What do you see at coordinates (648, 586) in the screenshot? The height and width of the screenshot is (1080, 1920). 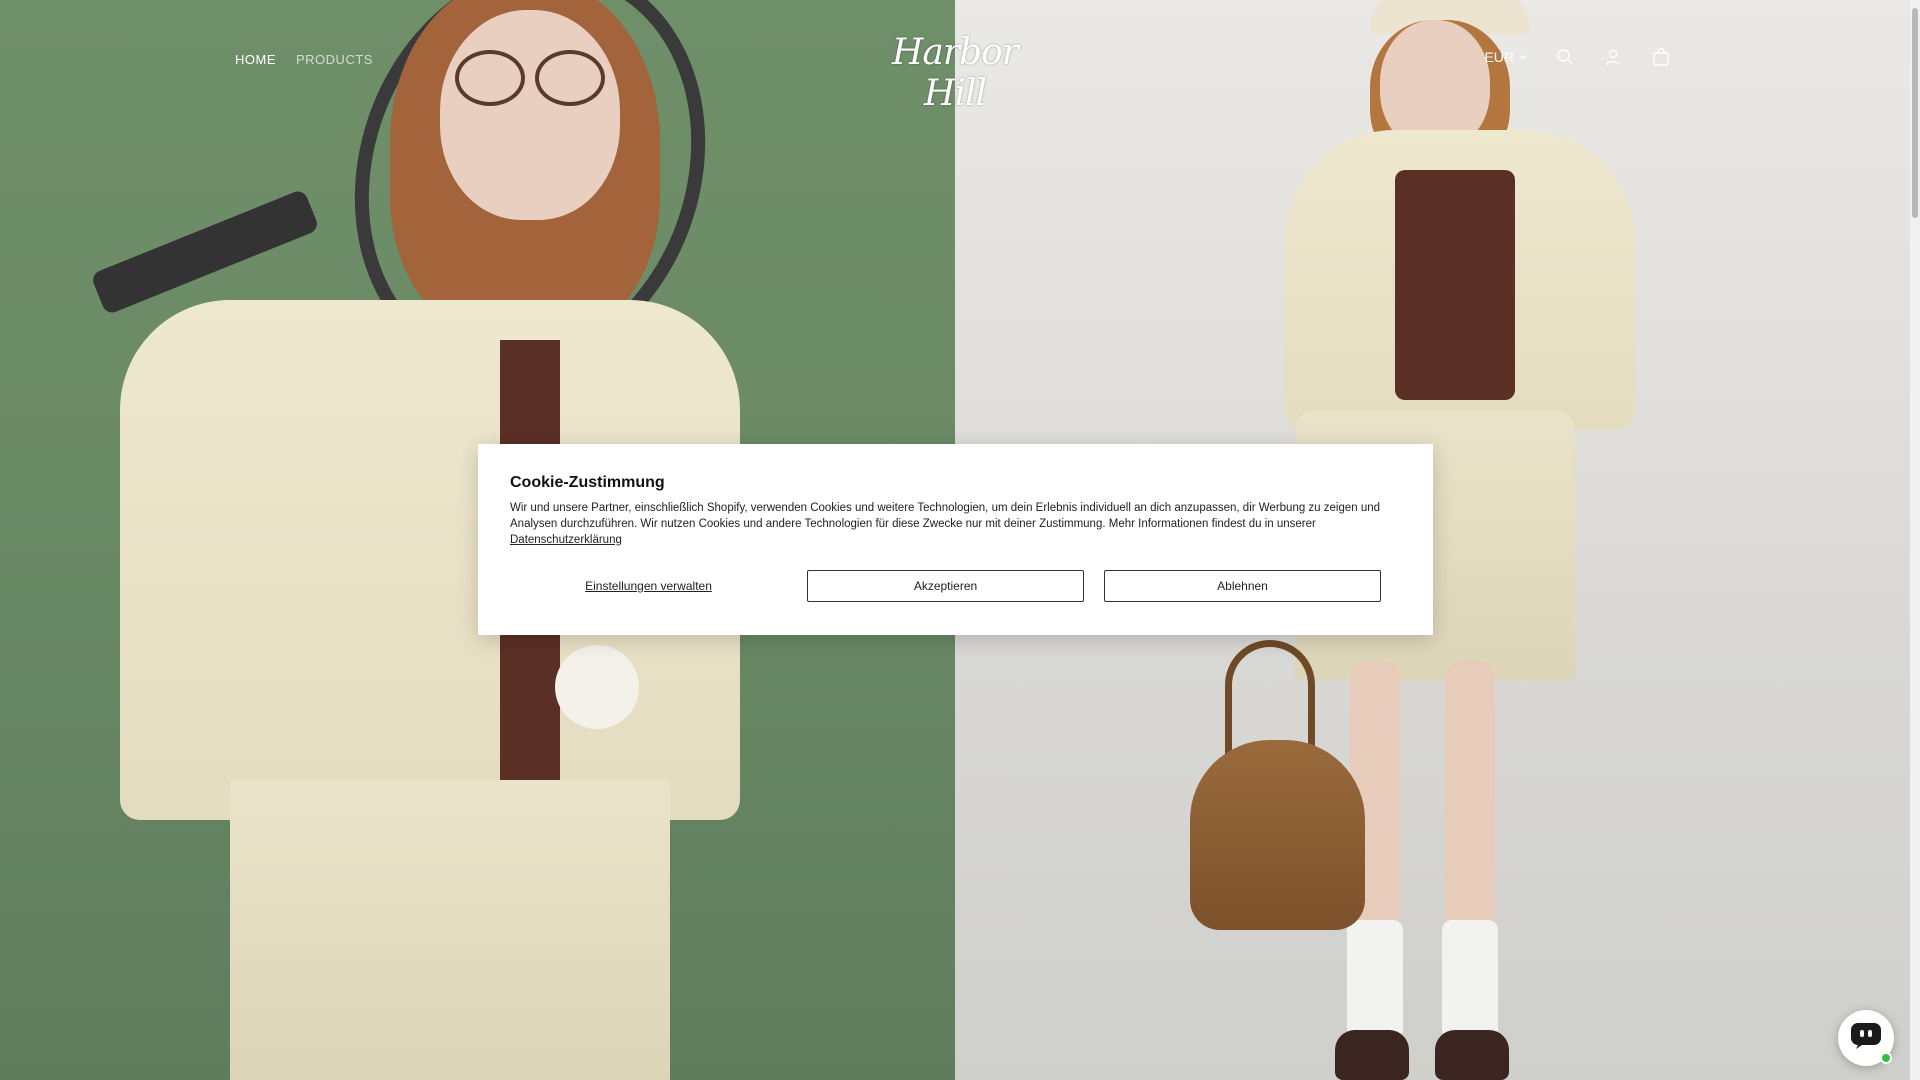 I see `manage-settings-button: Einstellungen verwalten` at bounding box center [648, 586].